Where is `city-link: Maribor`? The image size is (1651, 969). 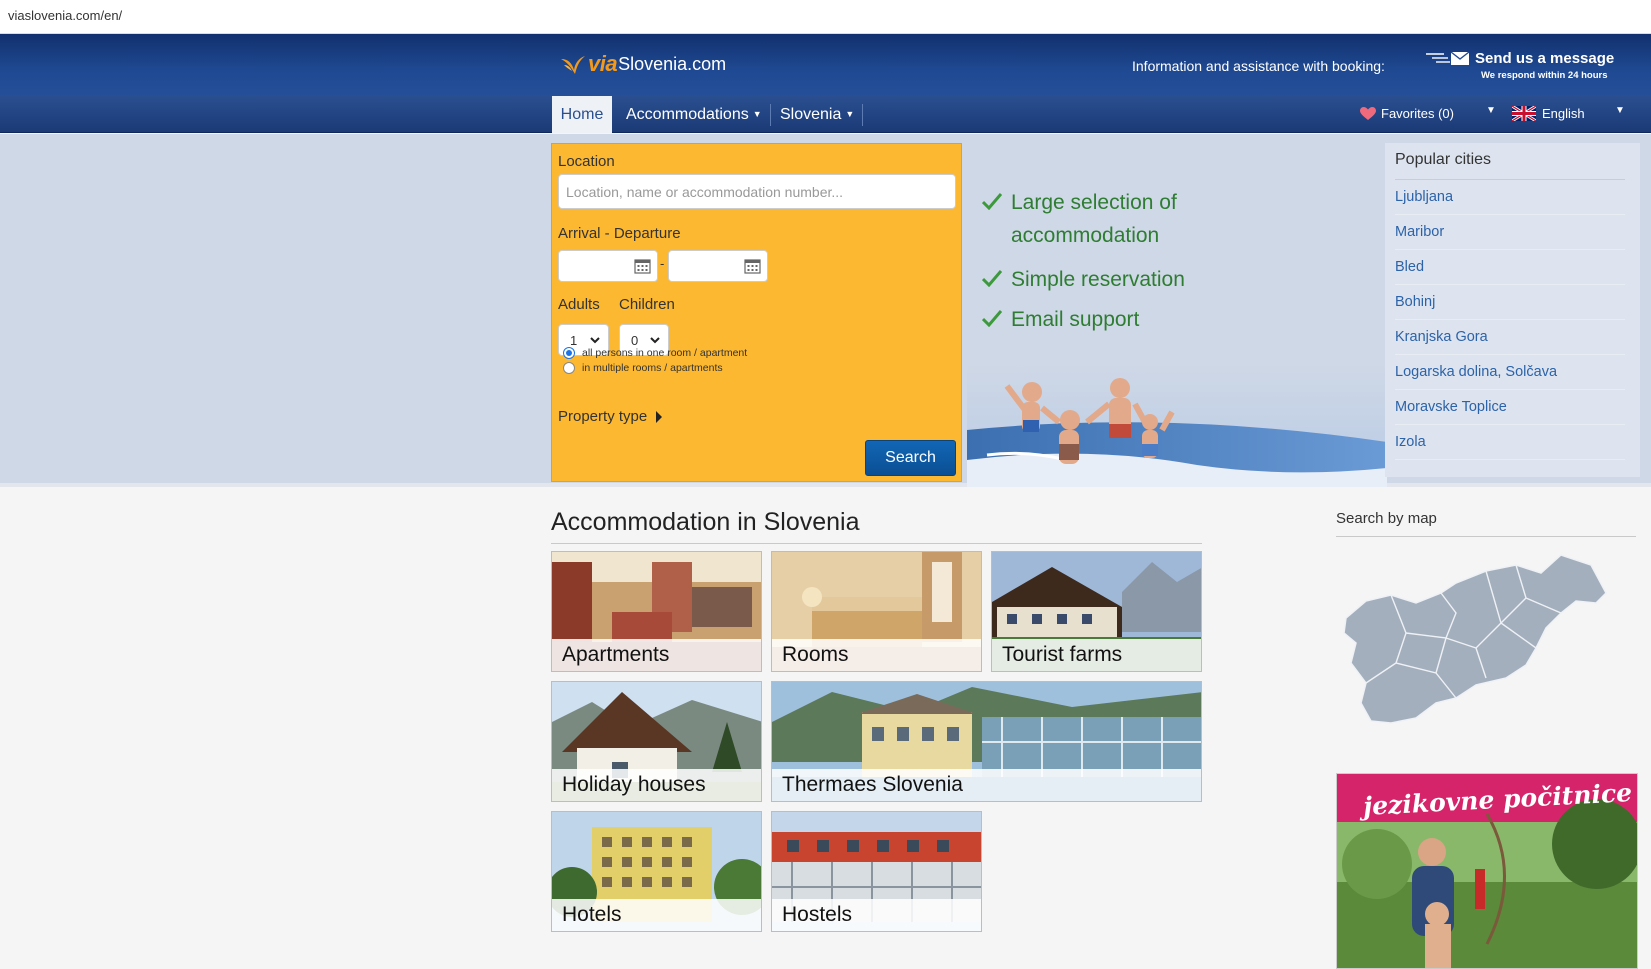
city-link: Maribor is located at coordinates (1510, 232).